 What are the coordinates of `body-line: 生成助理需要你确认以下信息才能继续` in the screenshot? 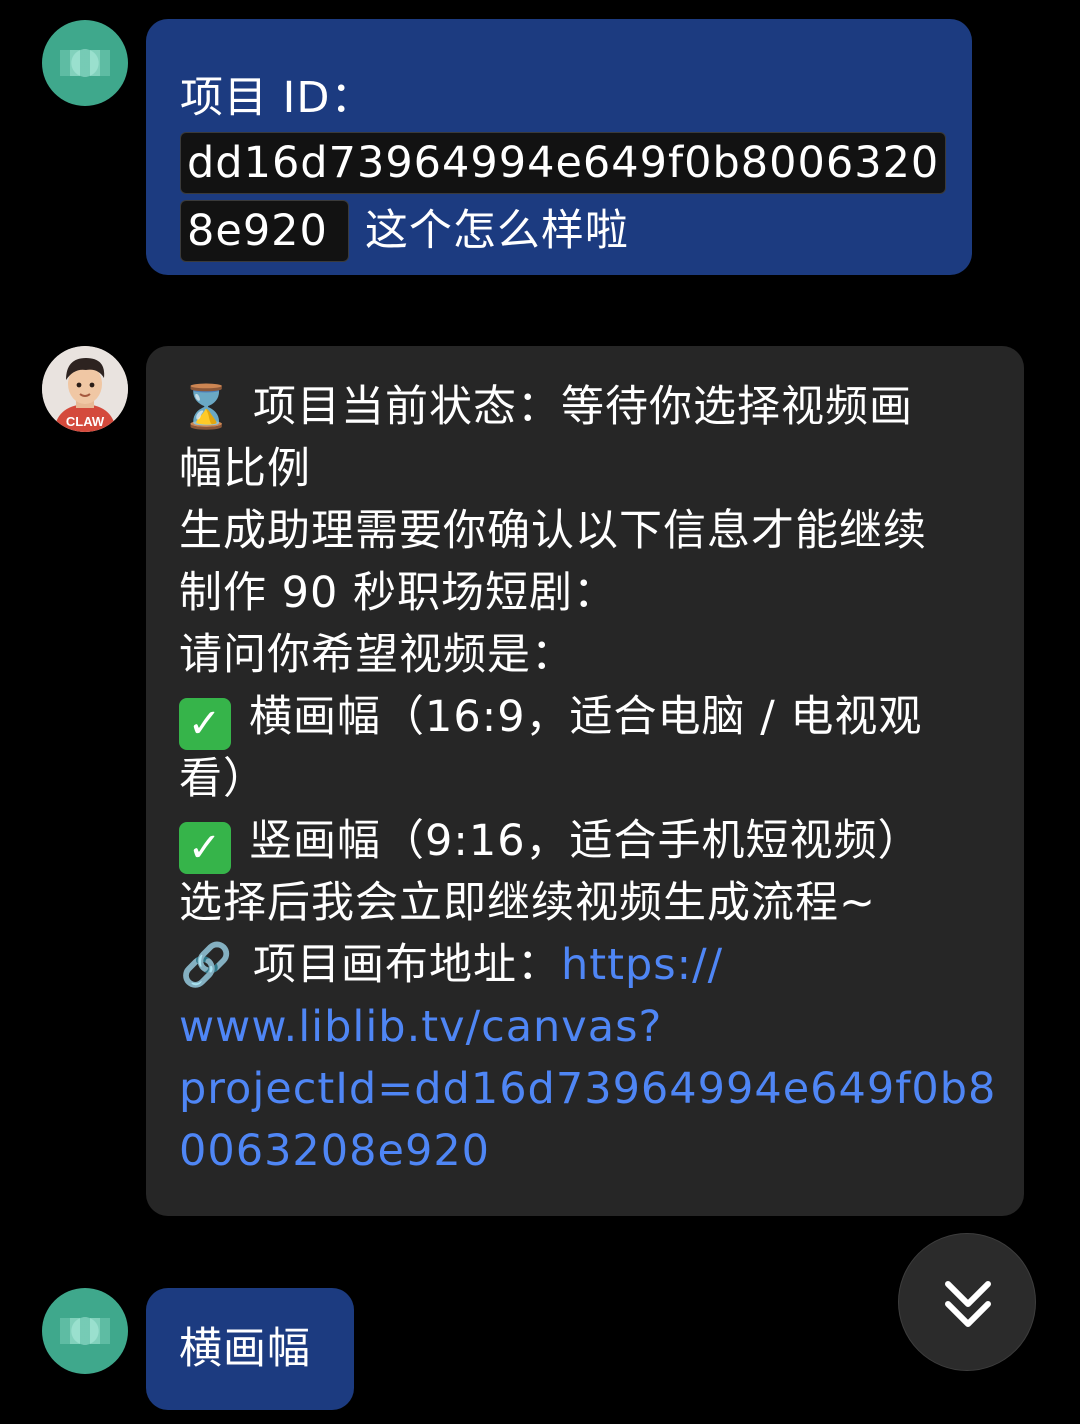 It's located at (553, 531).